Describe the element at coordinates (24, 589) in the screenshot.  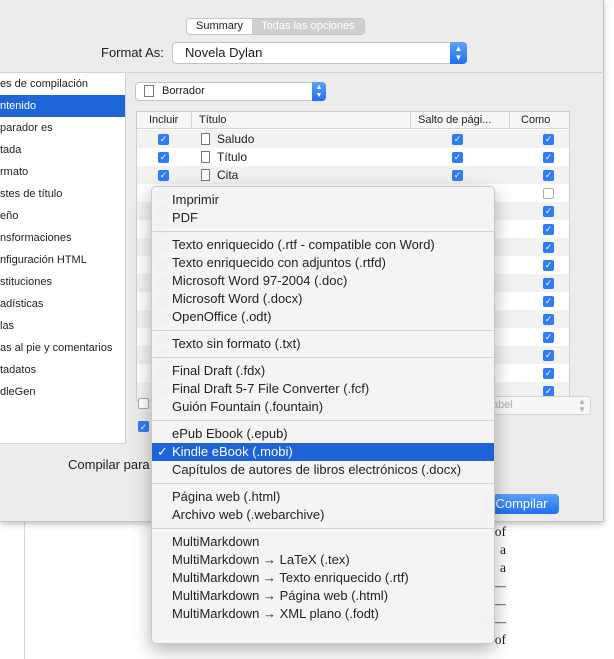
I see `page-margin-line` at that location.